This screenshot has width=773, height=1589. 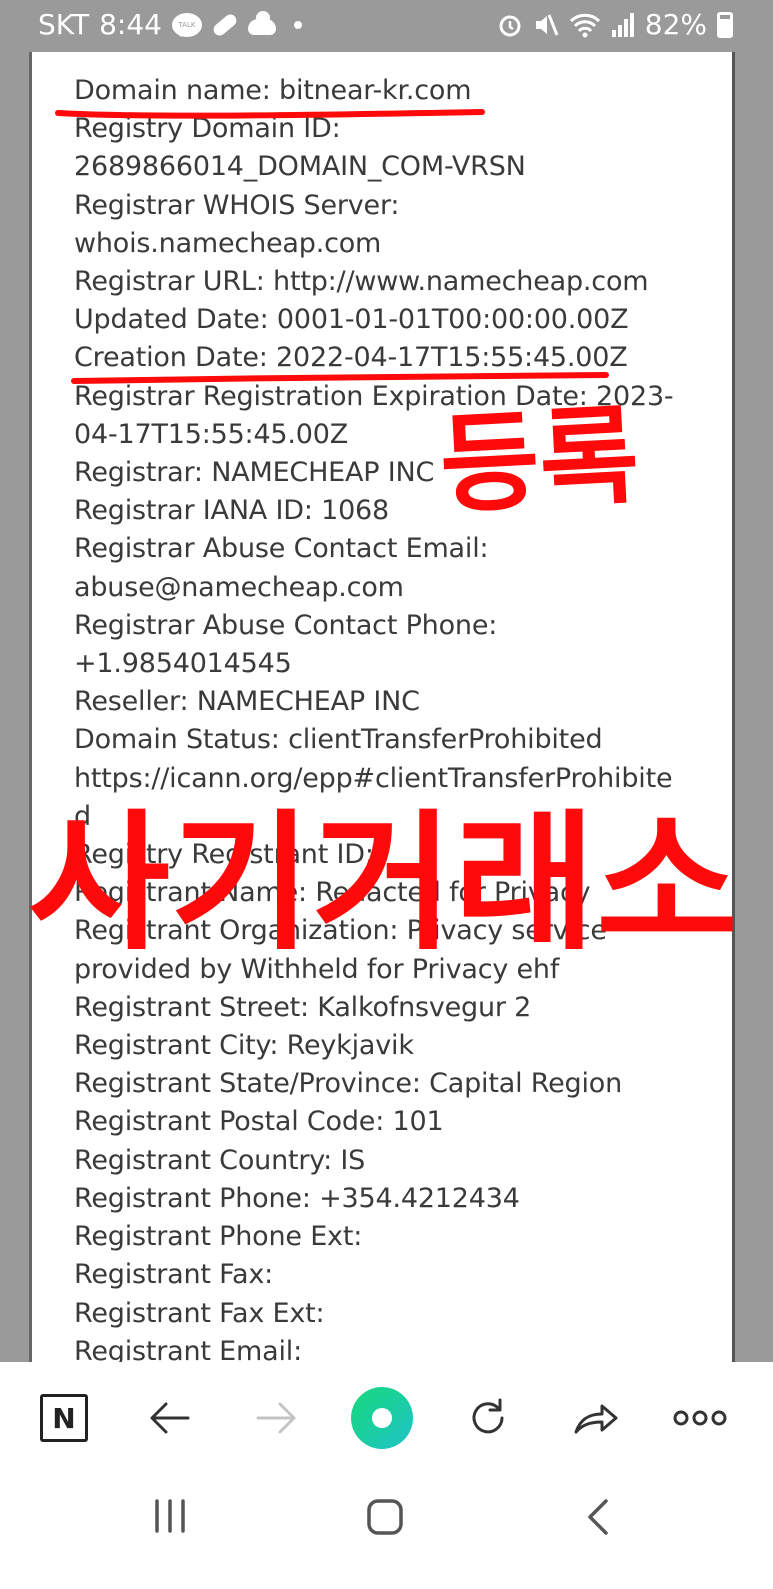 What do you see at coordinates (170, 1516) in the screenshot?
I see `recent-apps-icon` at bounding box center [170, 1516].